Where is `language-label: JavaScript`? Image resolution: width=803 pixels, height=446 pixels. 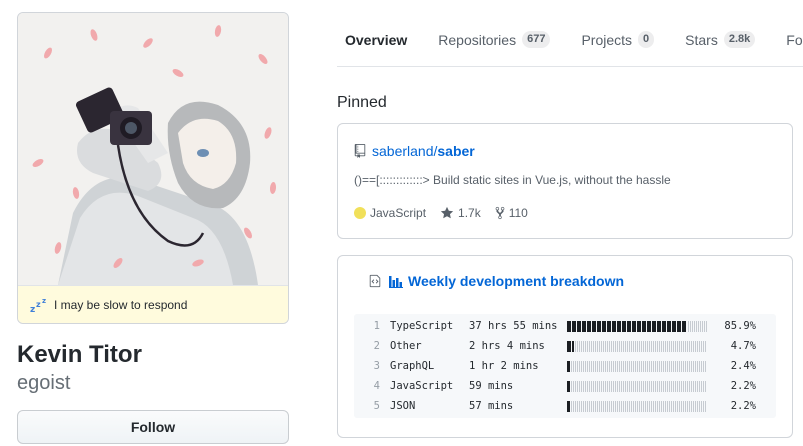
language-label: JavaScript is located at coordinates (398, 213).